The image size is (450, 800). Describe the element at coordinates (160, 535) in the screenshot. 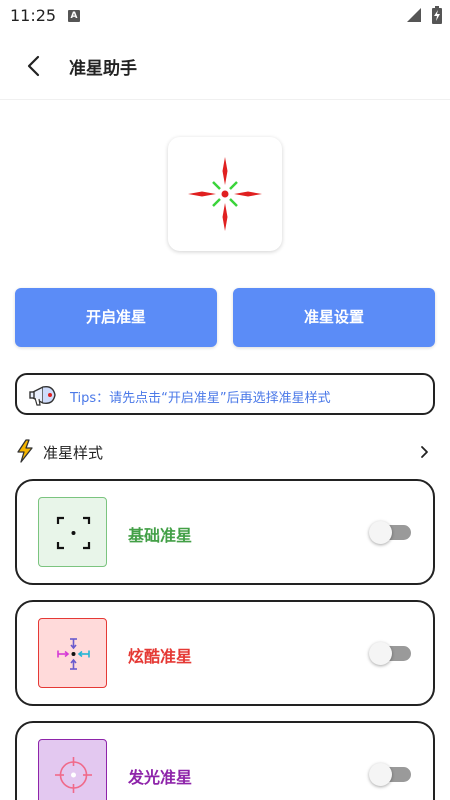

I see `style-name: 基础准星` at that location.